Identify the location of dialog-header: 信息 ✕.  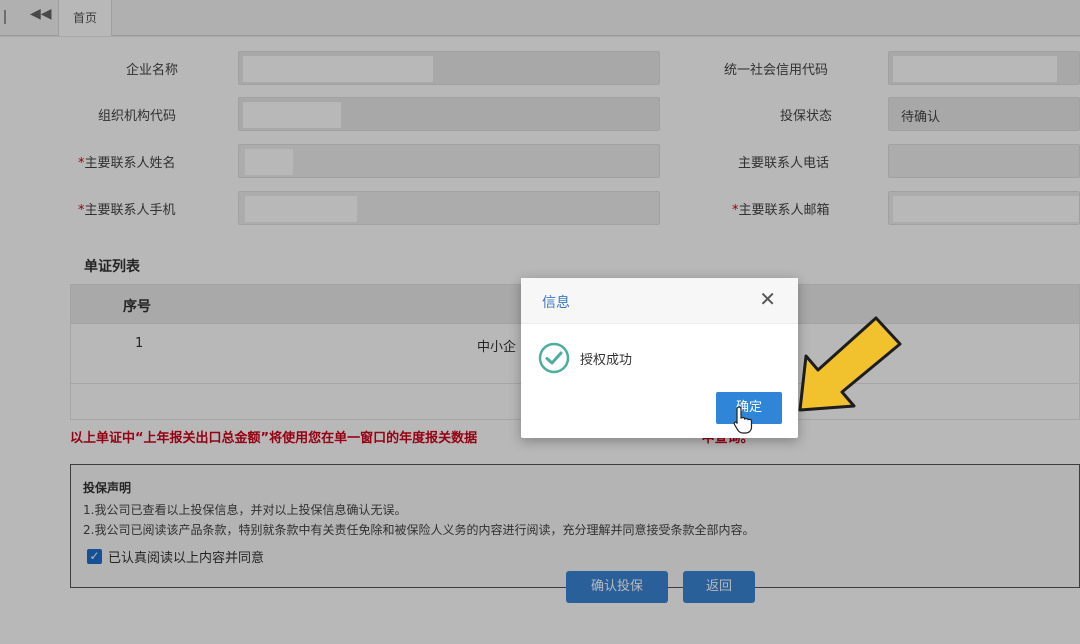
(659, 301).